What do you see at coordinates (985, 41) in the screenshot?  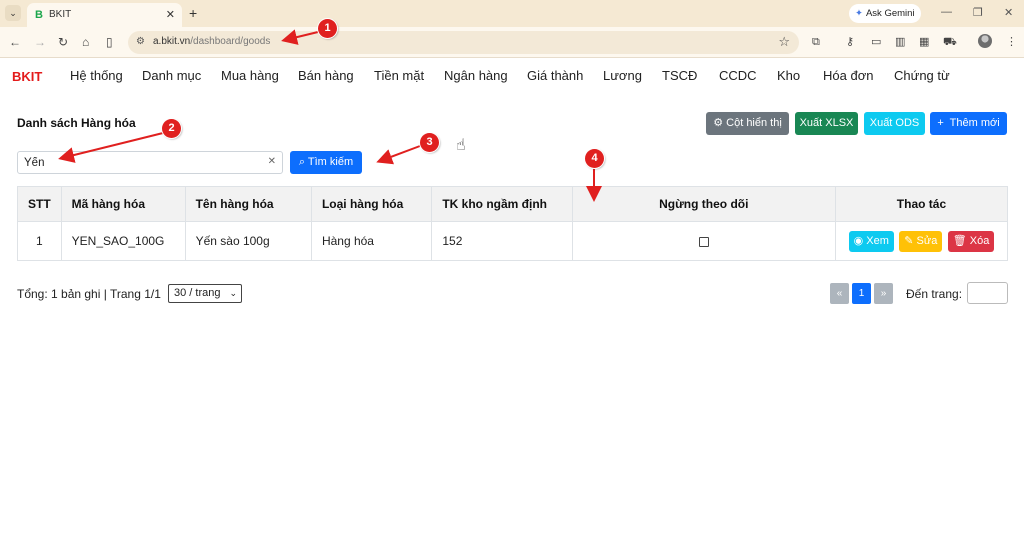 I see `profile-avatar` at bounding box center [985, 41].